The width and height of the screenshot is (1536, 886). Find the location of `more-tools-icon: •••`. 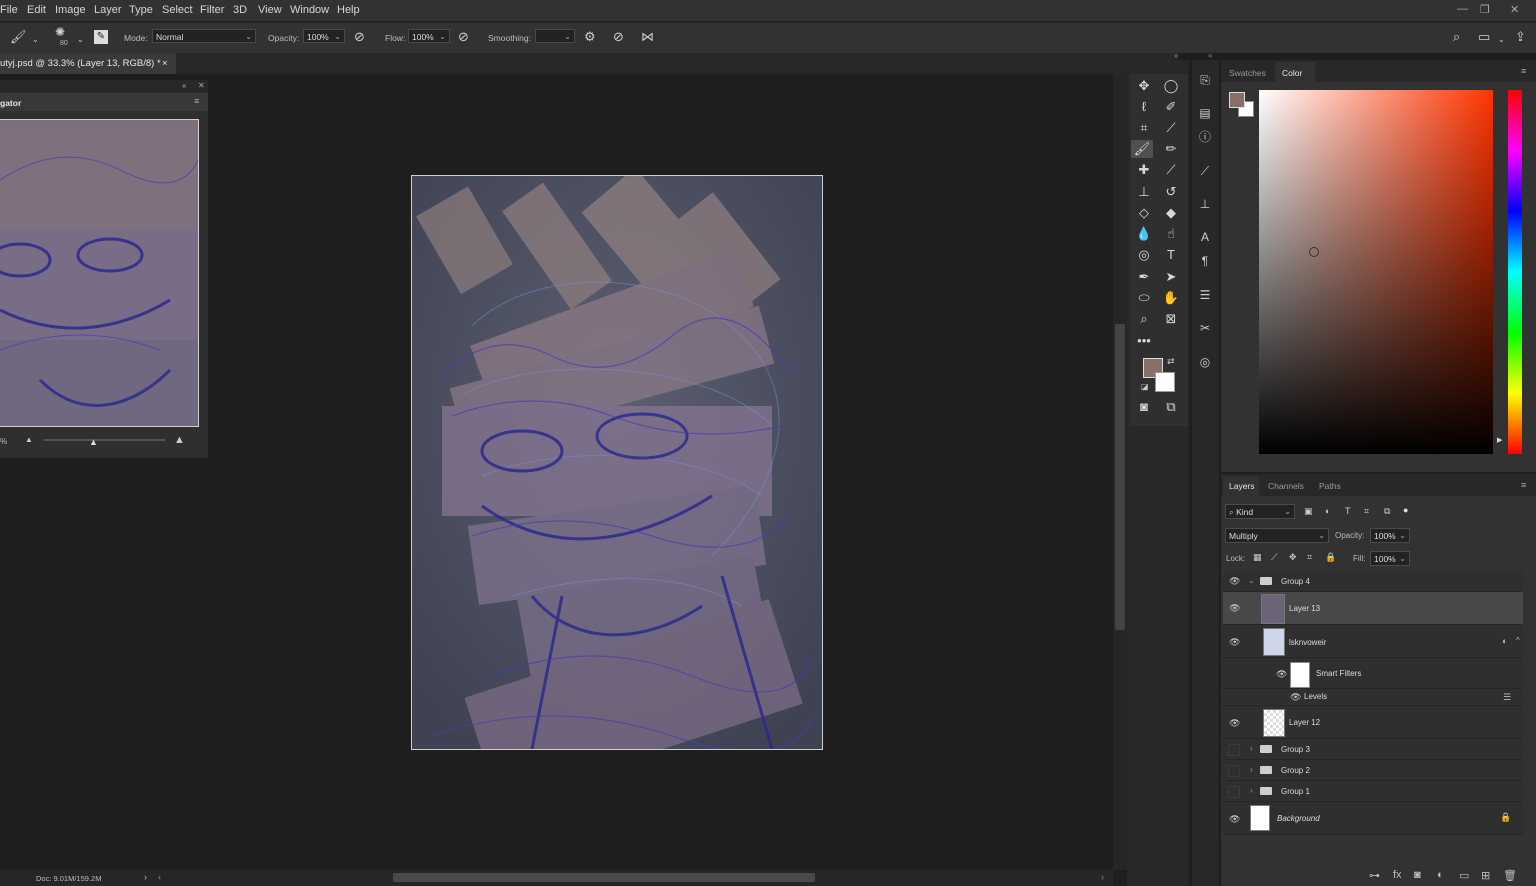

more-tools-icon: ••• is located at coordinates (1144, 341).